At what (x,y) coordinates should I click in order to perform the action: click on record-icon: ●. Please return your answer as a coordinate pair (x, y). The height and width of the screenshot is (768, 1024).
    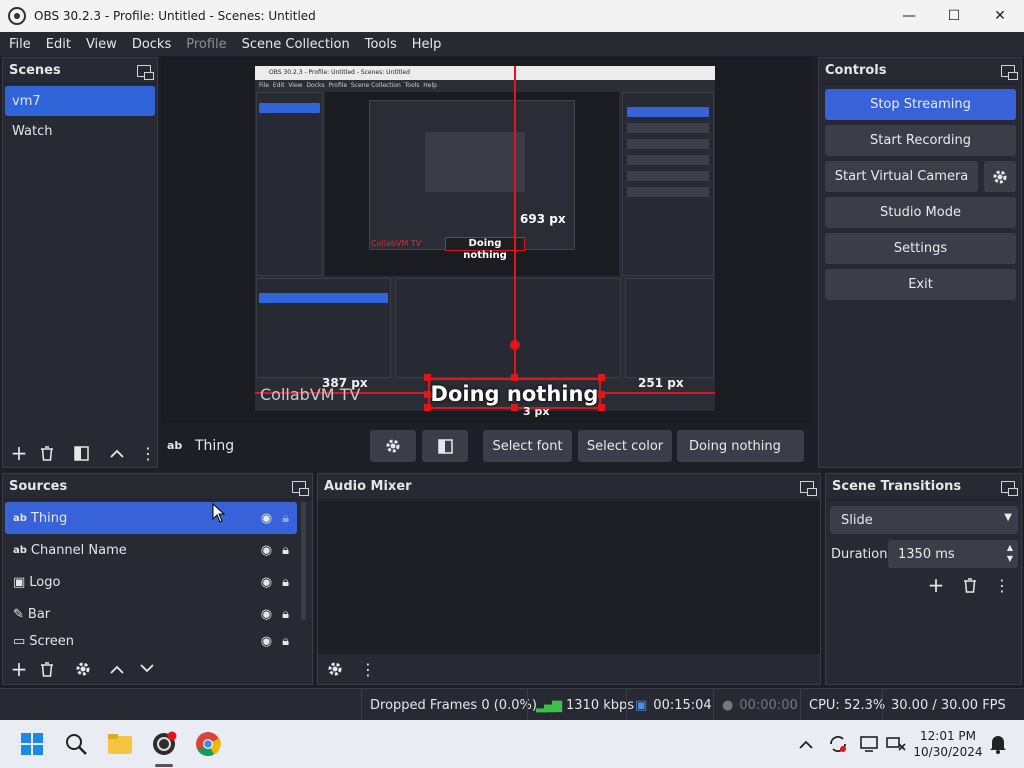
    Looking at the image, I should click on (728, 705).